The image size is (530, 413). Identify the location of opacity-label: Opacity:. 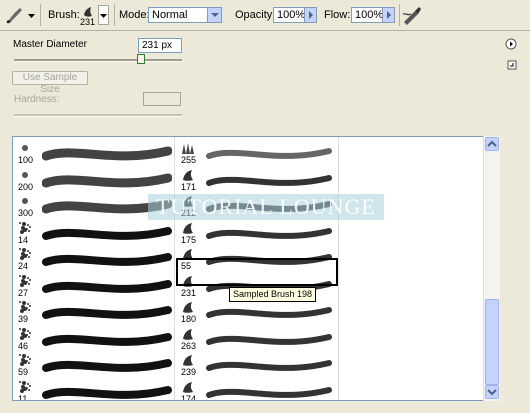
(255, 15).